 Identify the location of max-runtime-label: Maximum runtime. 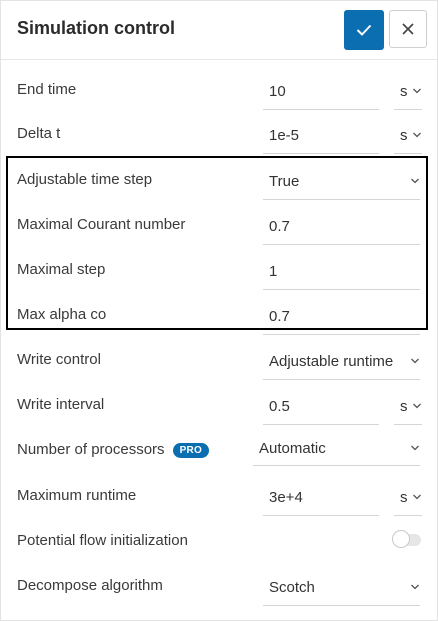
(77, 495).